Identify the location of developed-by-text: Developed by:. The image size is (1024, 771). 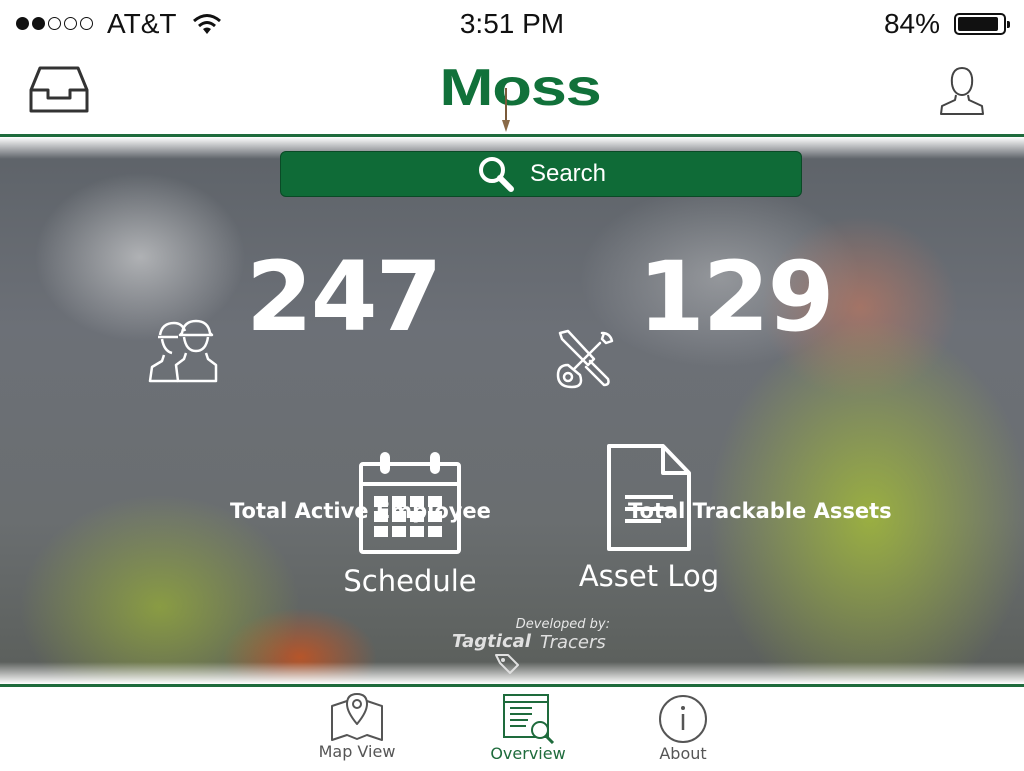
(562, 624).